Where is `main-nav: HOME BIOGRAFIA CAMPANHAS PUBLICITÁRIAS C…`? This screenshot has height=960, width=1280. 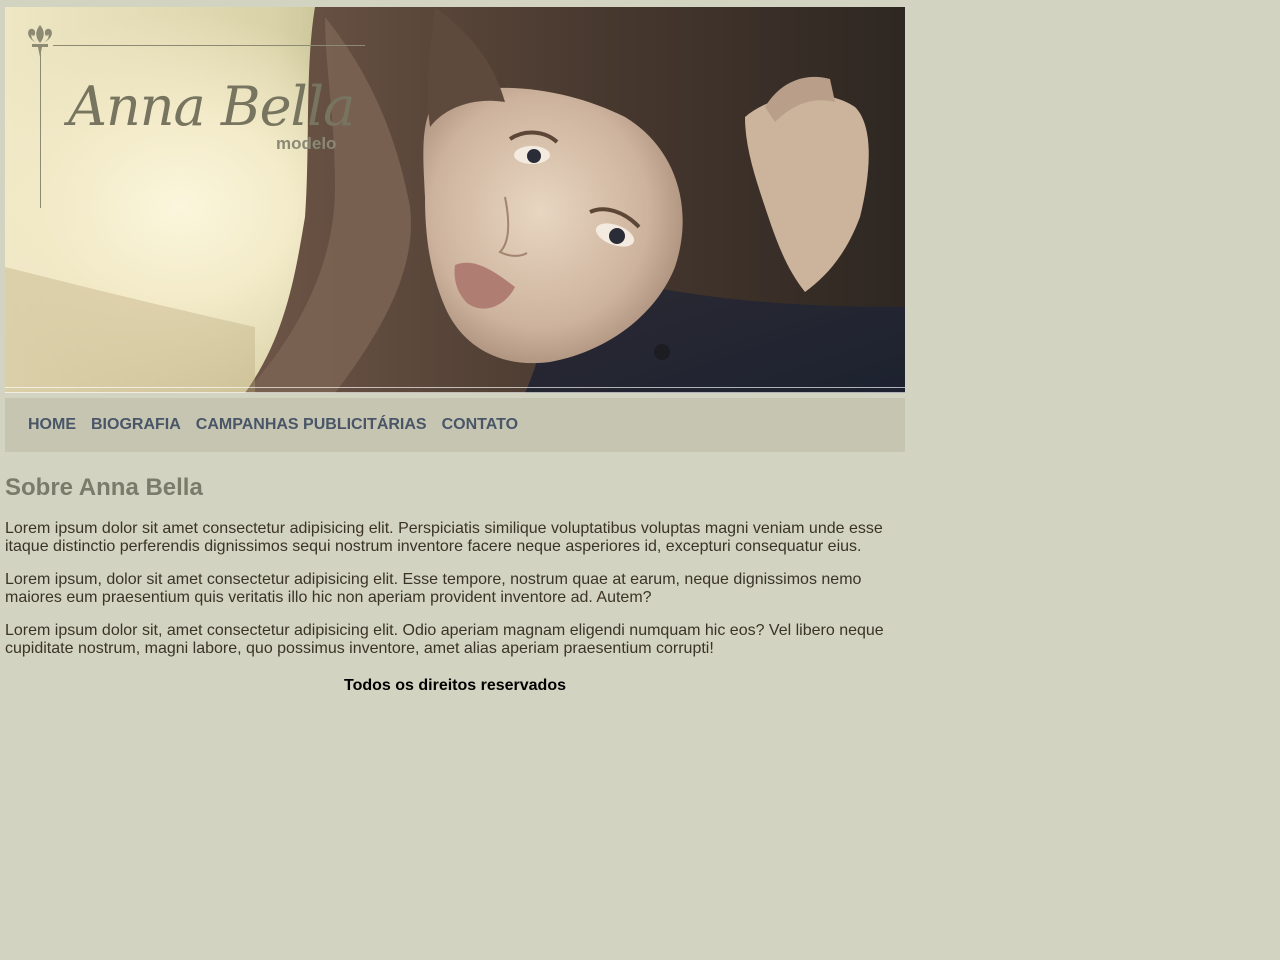
main-nav: HOME BIOGRAFIA CAMPANHAS PUBLICITÁRIAS C… is located at coordinates (455, 425).